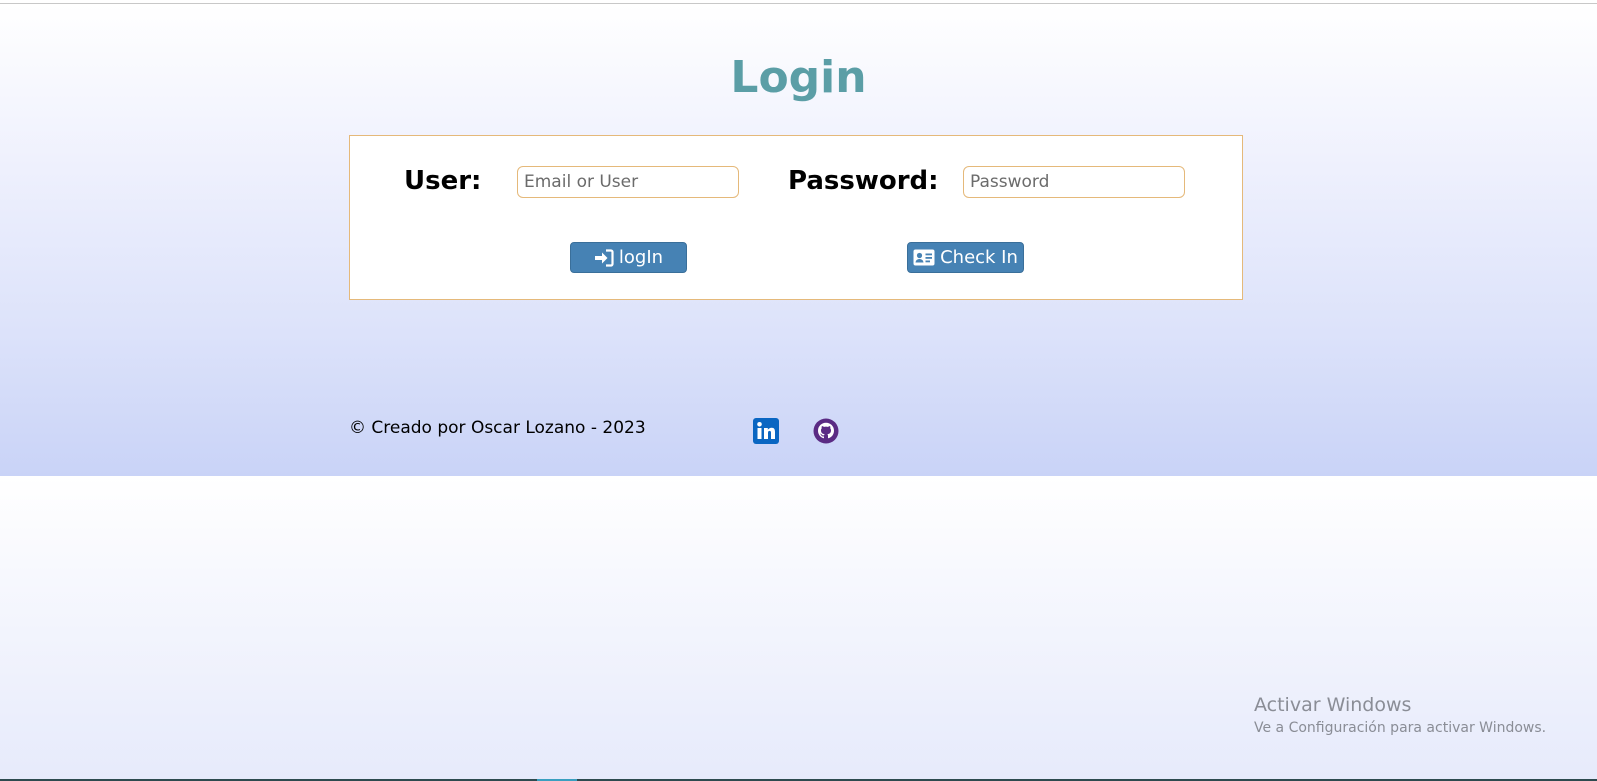  I want to click on checkin-button: Check In, so click(965, 257).